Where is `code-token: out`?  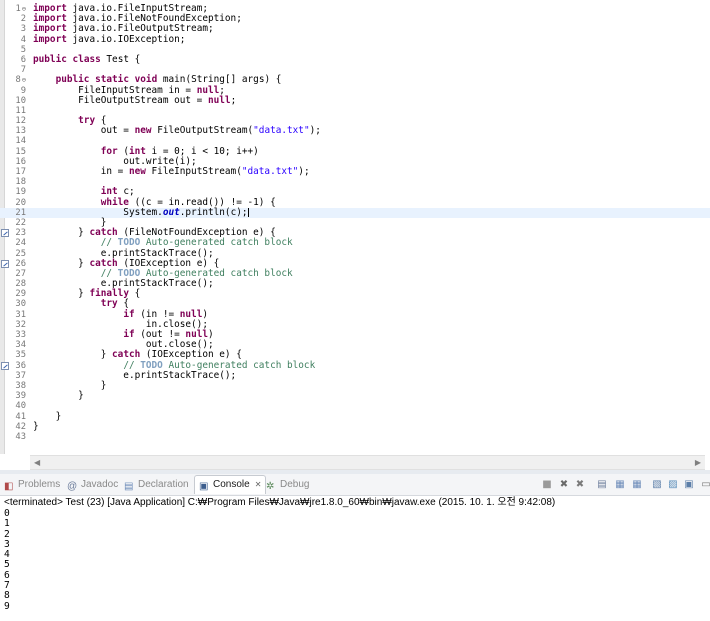
code-token: out is located at coordinates (171, 212).